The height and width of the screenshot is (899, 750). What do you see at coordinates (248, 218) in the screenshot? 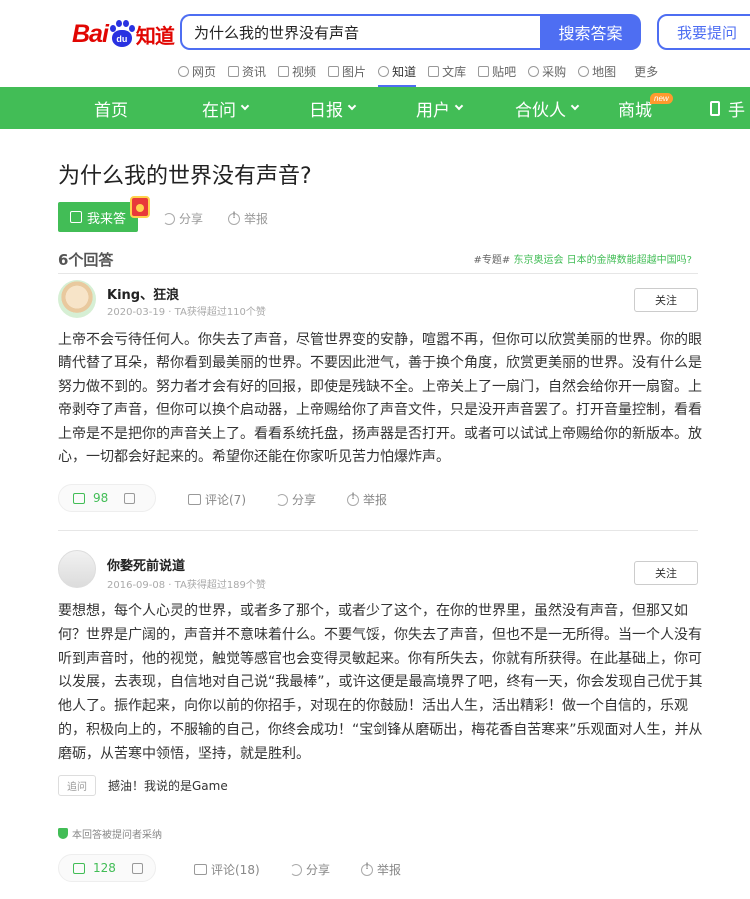
I see `question-report: 举报` at bounding box center [248, 218].